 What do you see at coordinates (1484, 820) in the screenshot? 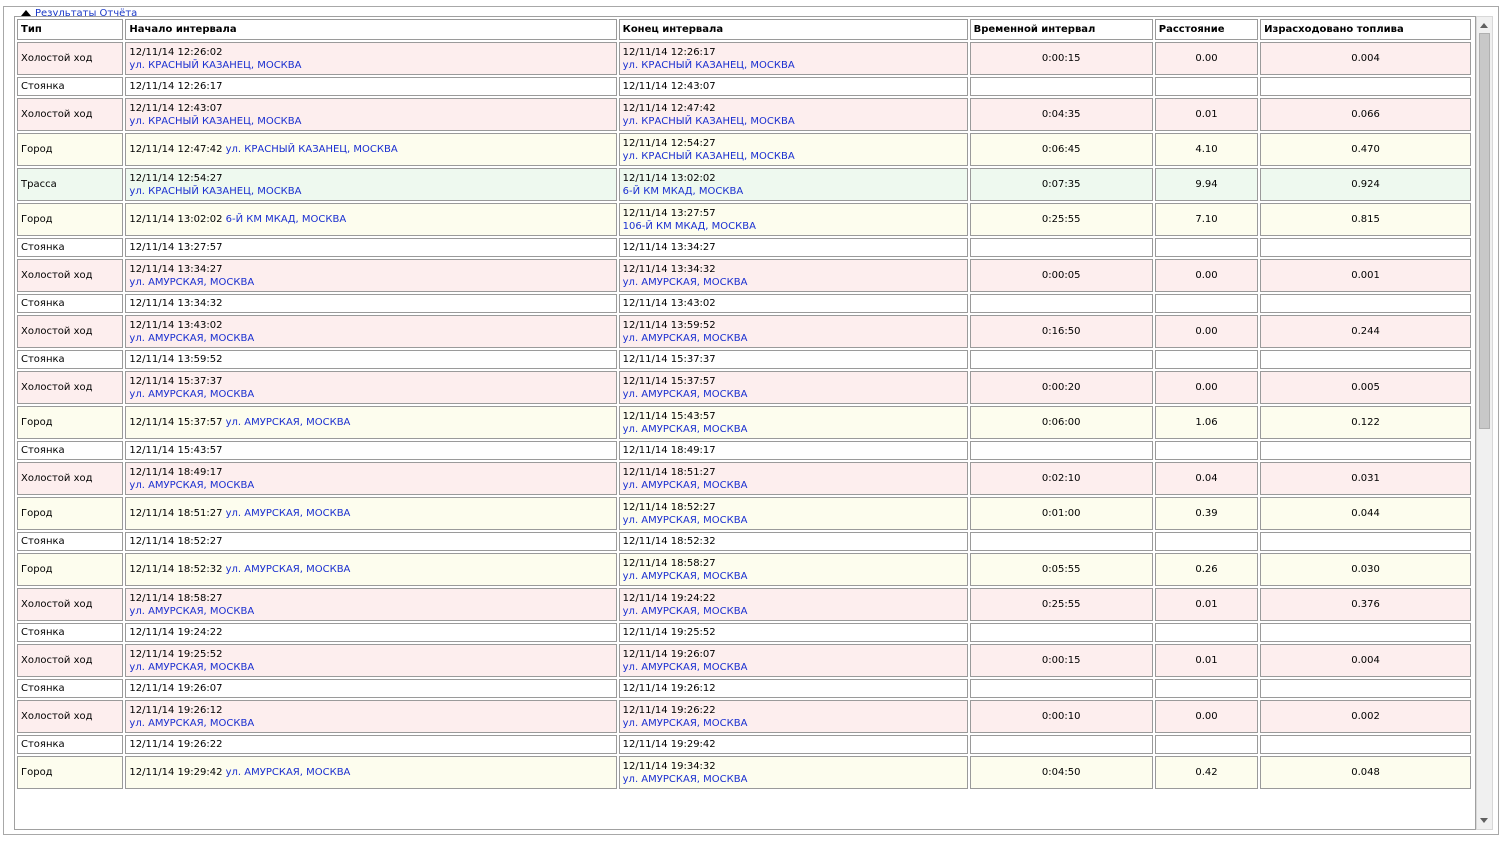
I see `chevron-down-icon` at bounding box center [1484, 820].